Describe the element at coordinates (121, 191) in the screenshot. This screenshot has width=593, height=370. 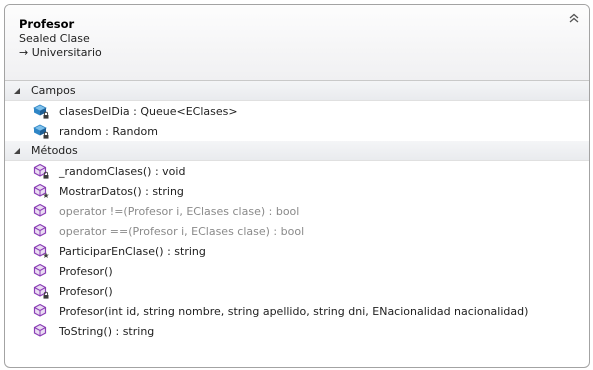
I see `member-label: MostrarDatos() : string` at that location.